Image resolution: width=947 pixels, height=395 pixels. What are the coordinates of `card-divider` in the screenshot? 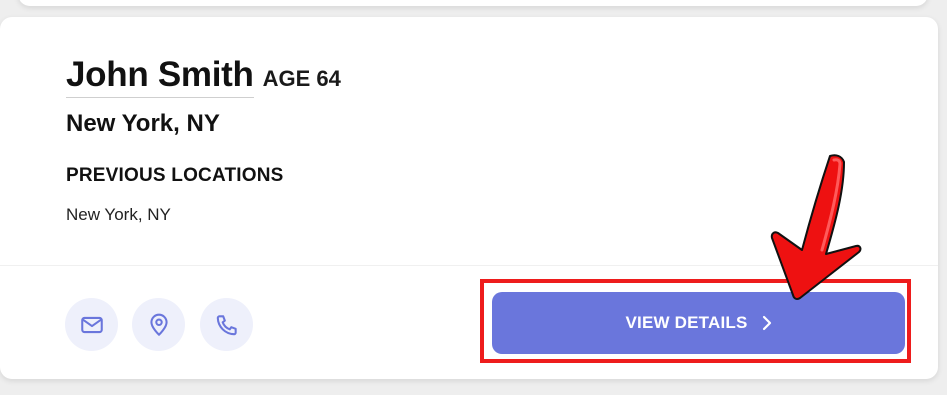 It's located at (469, 265).